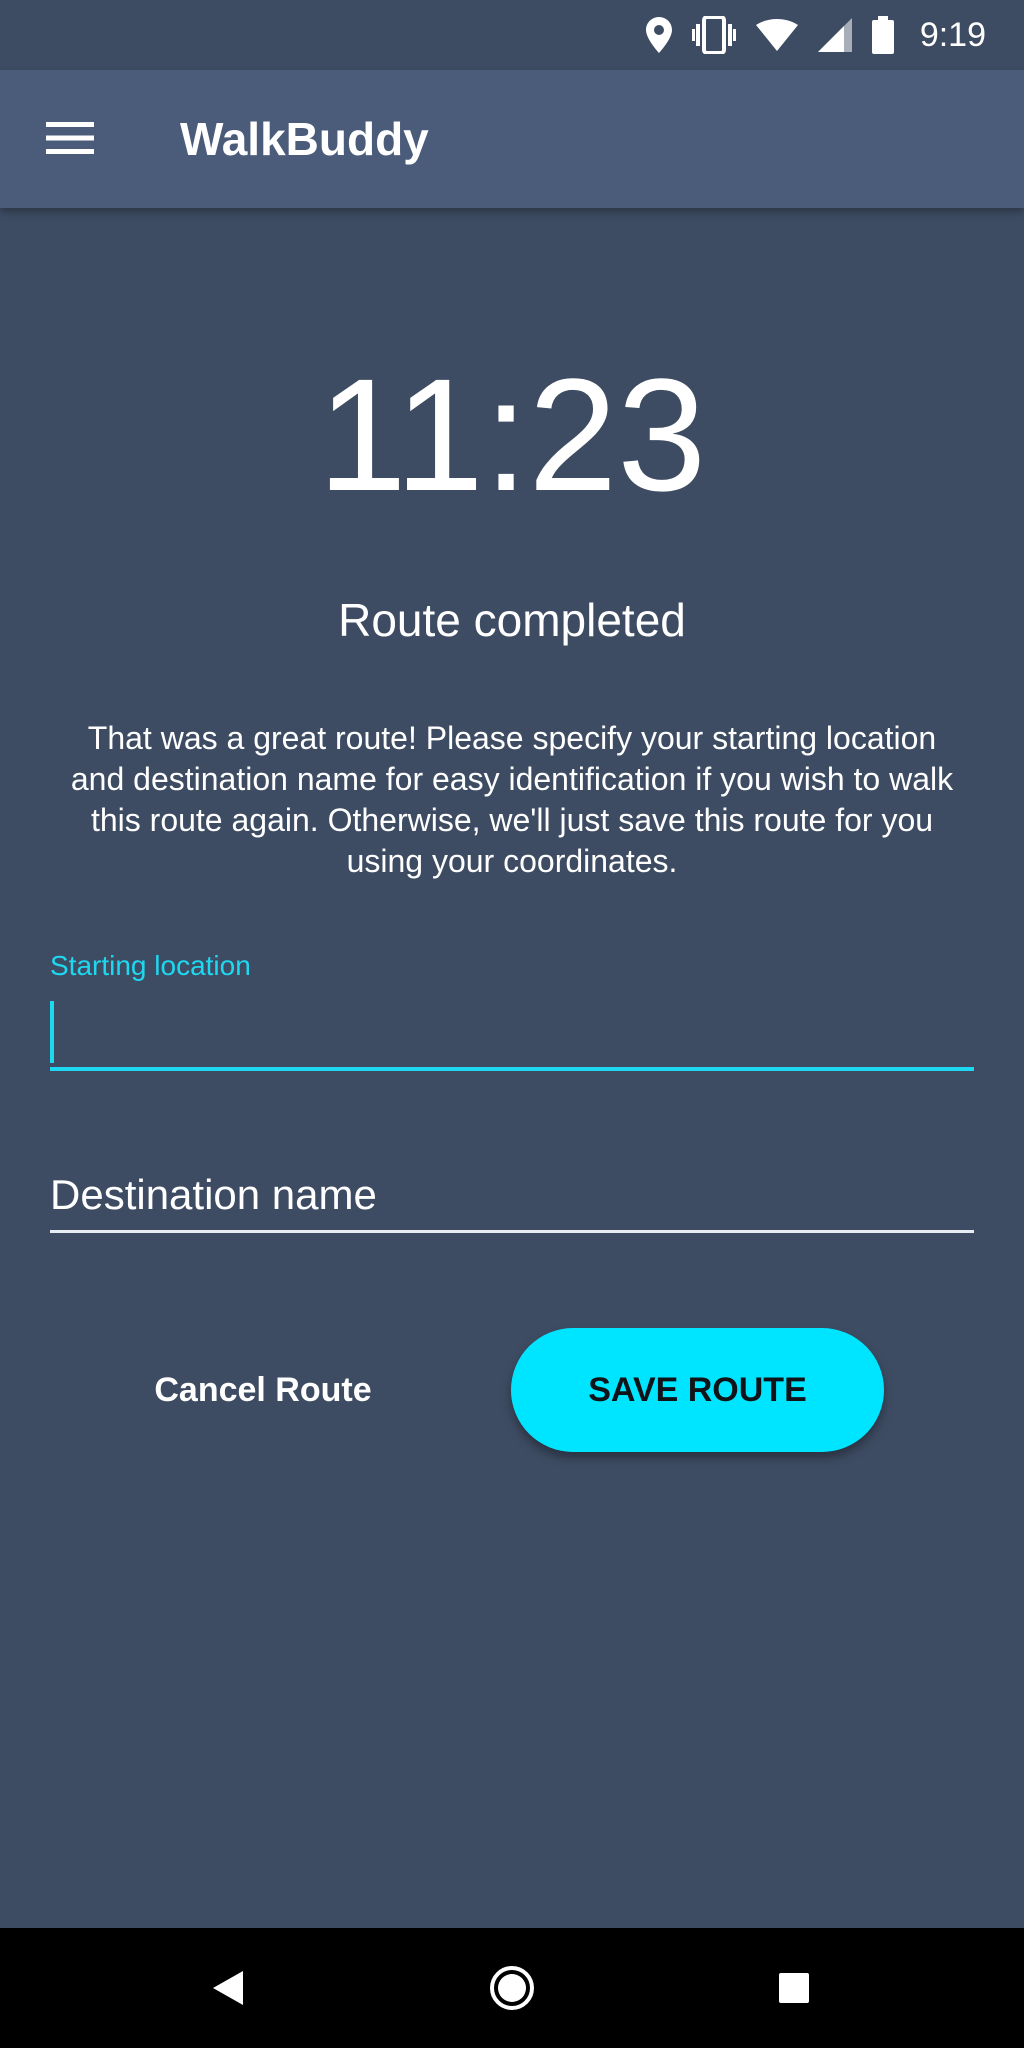 This screenshot has height=2048, width=1024. Describe the element at coordinates (70, 138) in the screenshot. I see `hamburger-menu-icon` at that location.